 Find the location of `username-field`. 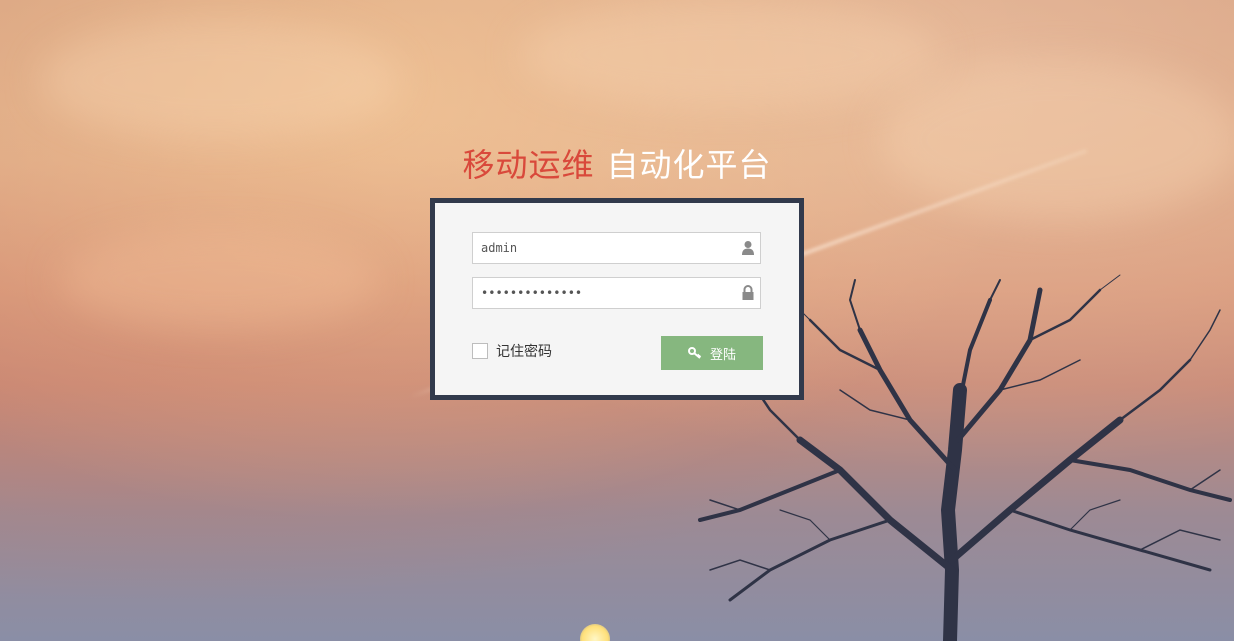

username-field is located at coordinates (616, 248).